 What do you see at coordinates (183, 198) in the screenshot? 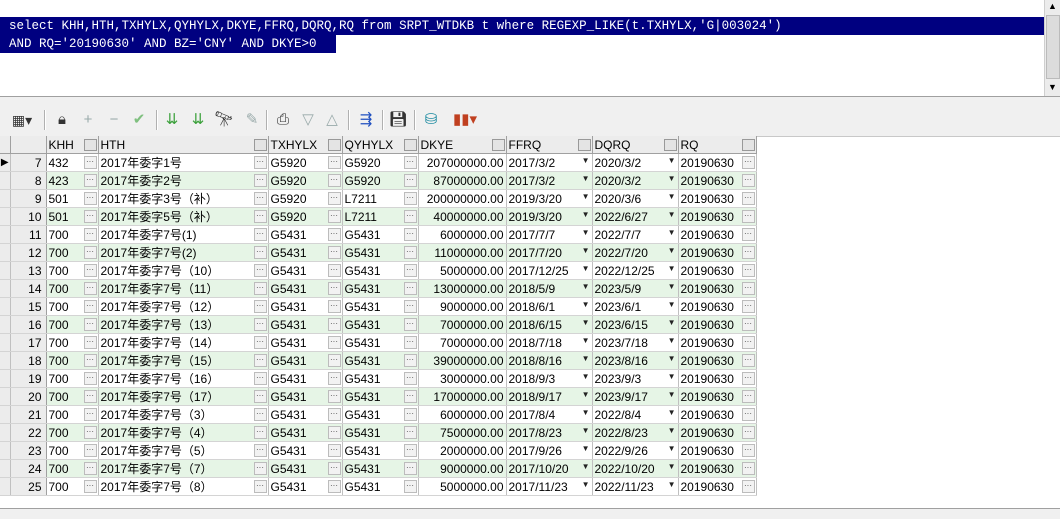
I see `cell-hth: 2017年委字3号（补） ···` at bounding box center [183, 198].